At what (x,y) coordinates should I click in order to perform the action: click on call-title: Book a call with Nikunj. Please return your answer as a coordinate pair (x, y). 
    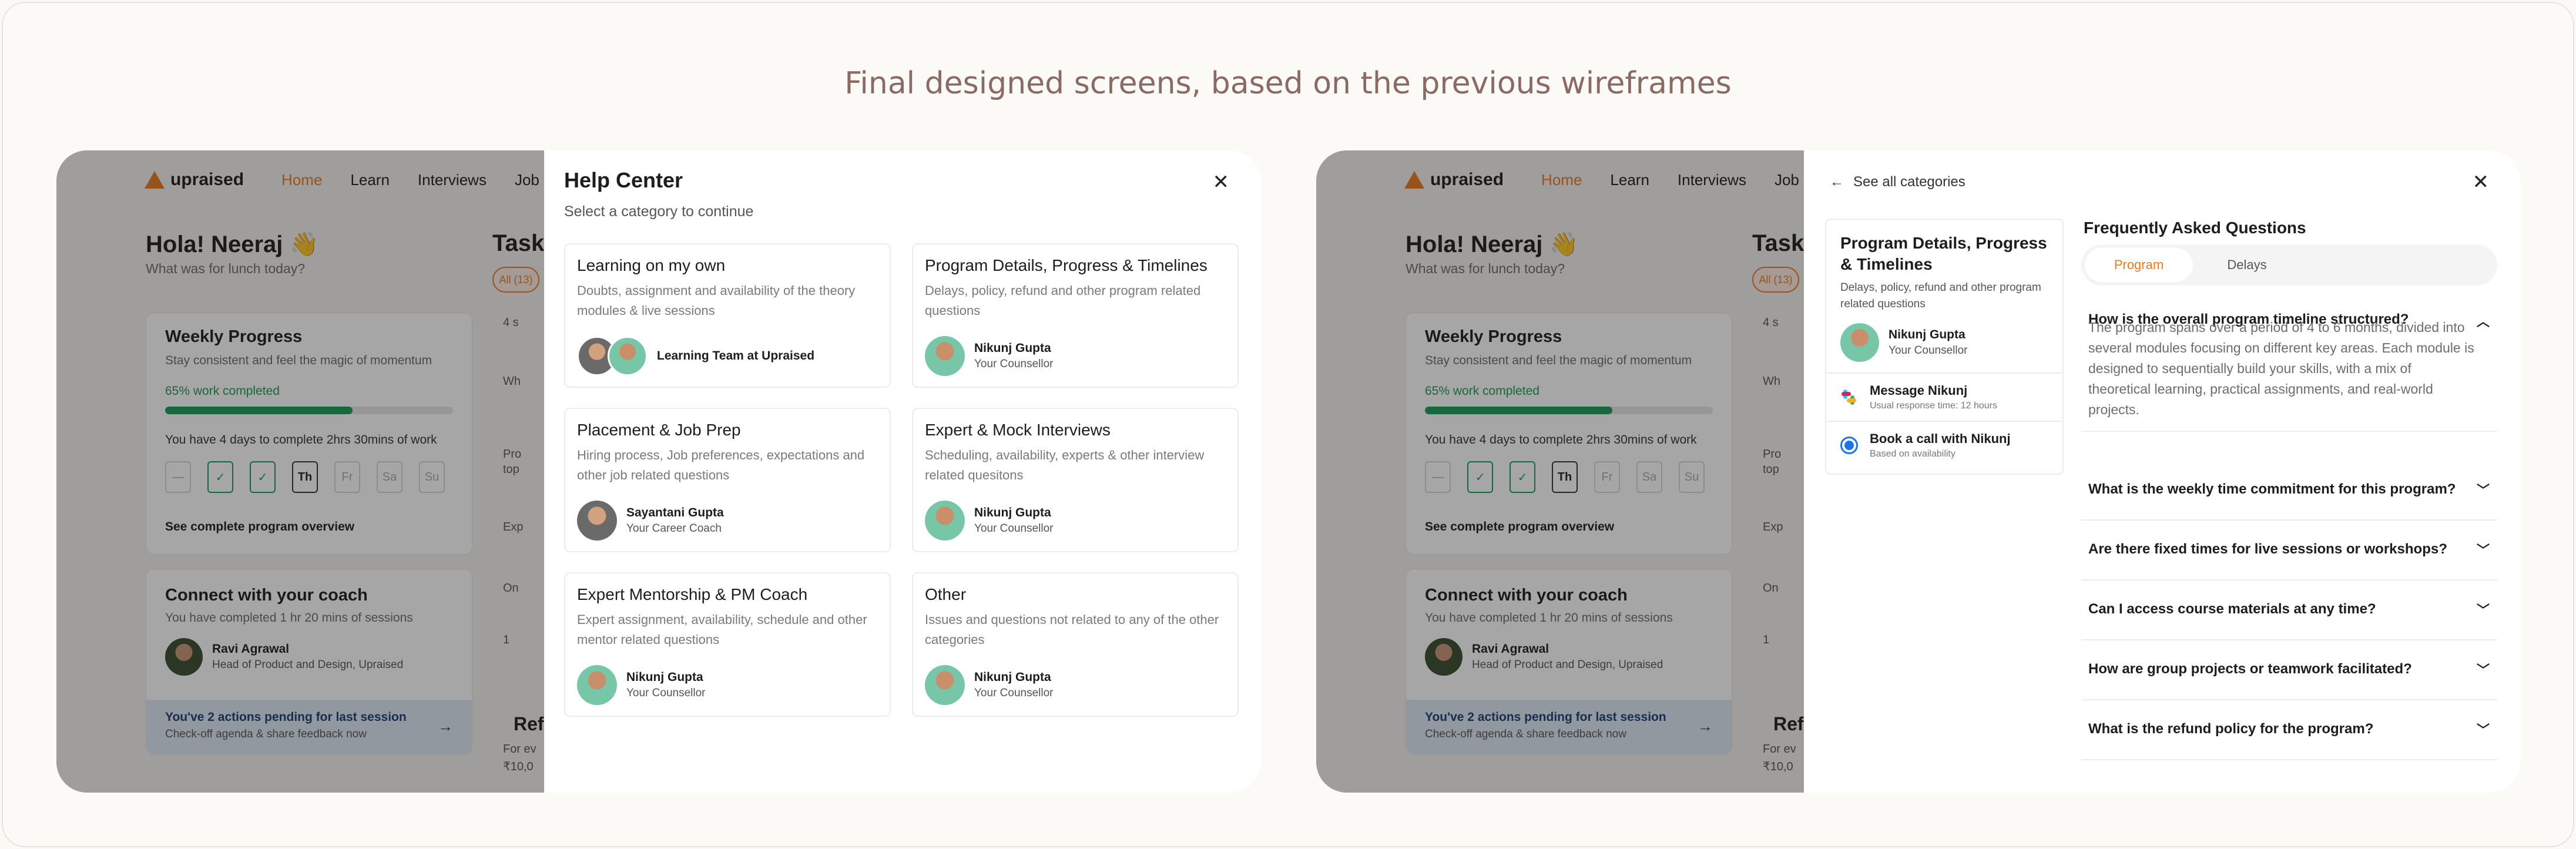
    Looking at the image, I should click on (1941, 438).